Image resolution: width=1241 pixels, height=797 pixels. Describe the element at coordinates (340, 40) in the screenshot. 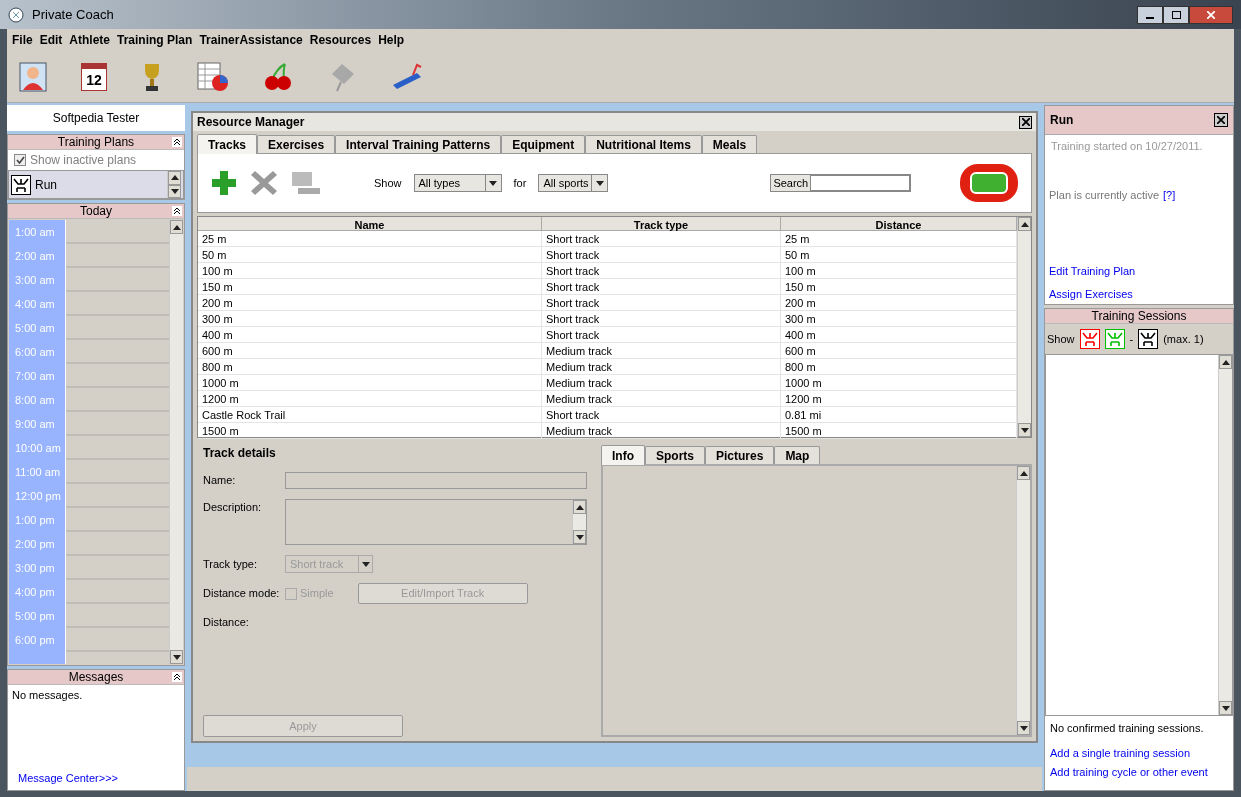

I see `menu-item: Resources` at that location.